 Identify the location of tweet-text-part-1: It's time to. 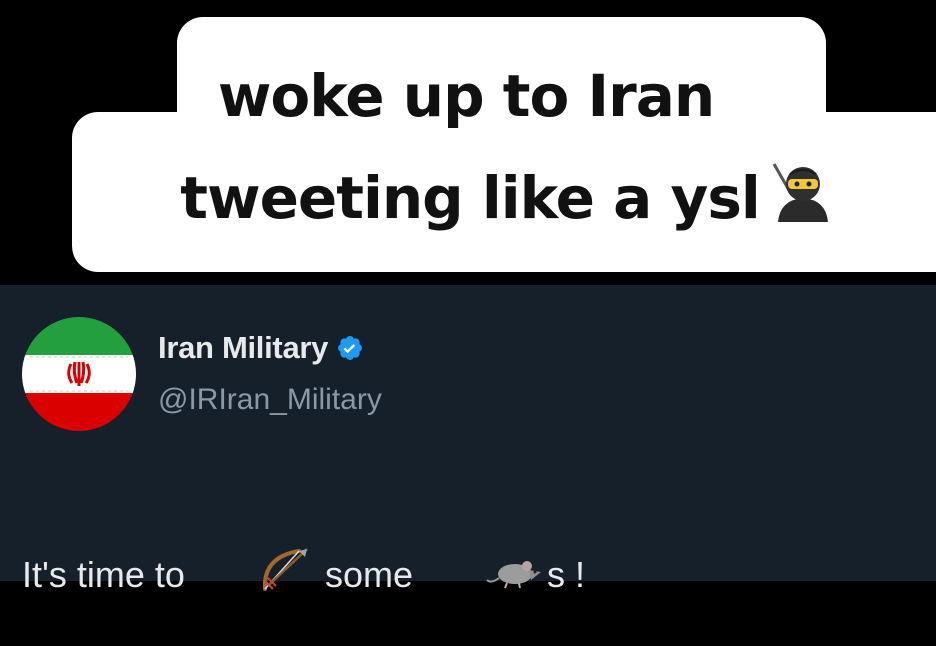
(103, 574).